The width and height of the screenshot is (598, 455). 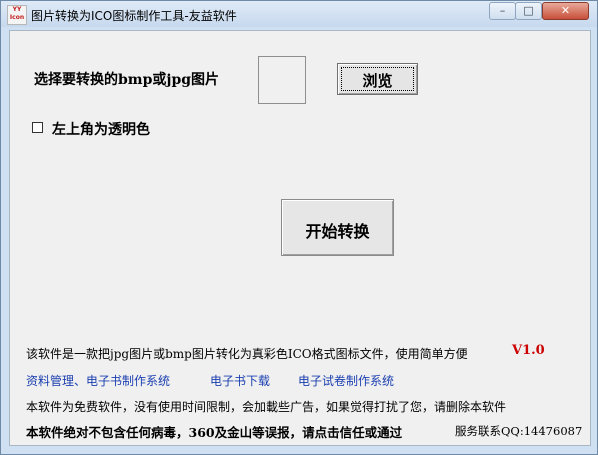 I want to click on maximize-button: □, so click(x=528, y=11).